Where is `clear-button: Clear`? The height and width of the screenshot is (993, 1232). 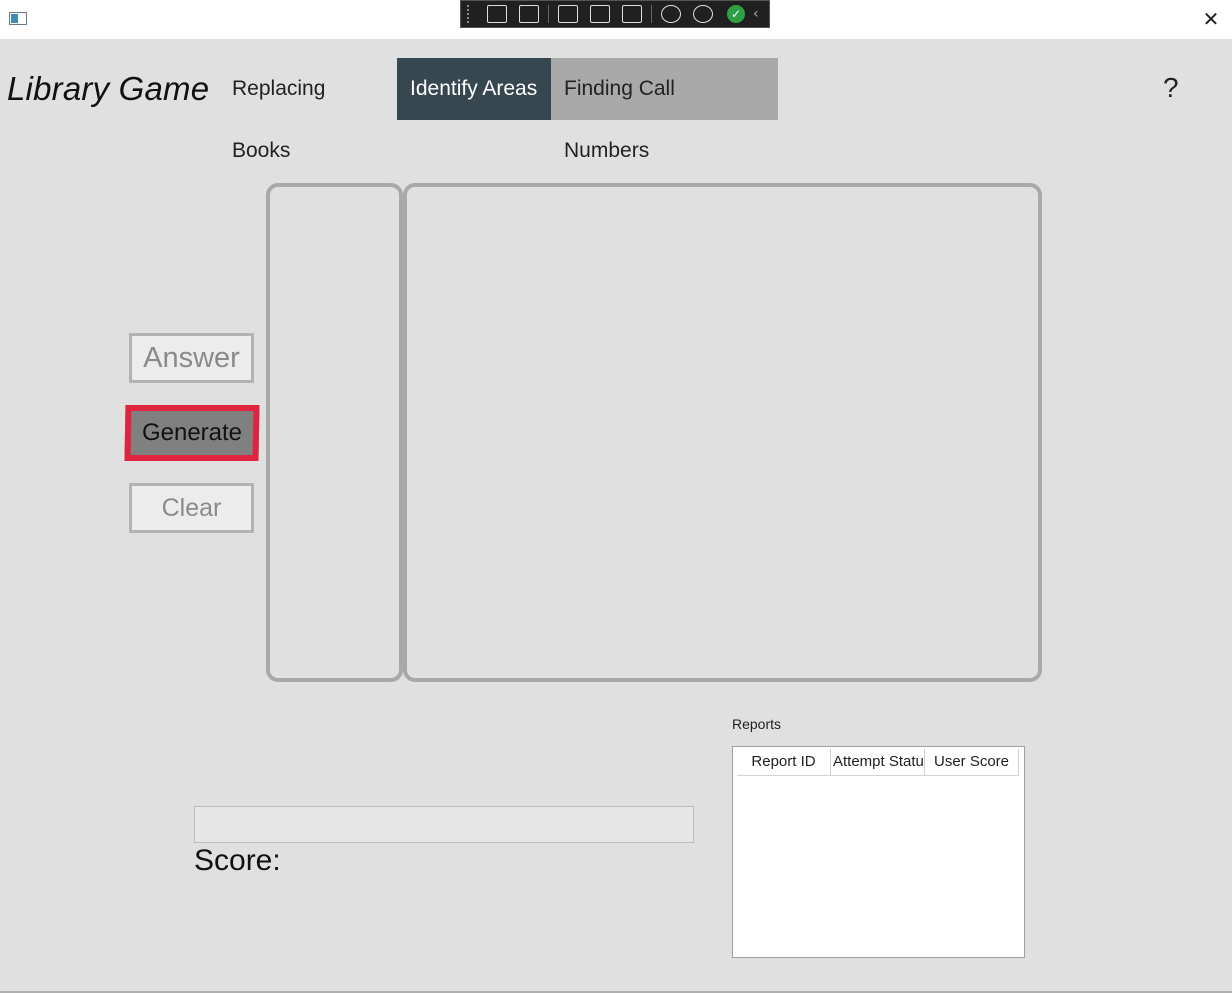 clear-button: Clear is located at coordinates (191, 508).